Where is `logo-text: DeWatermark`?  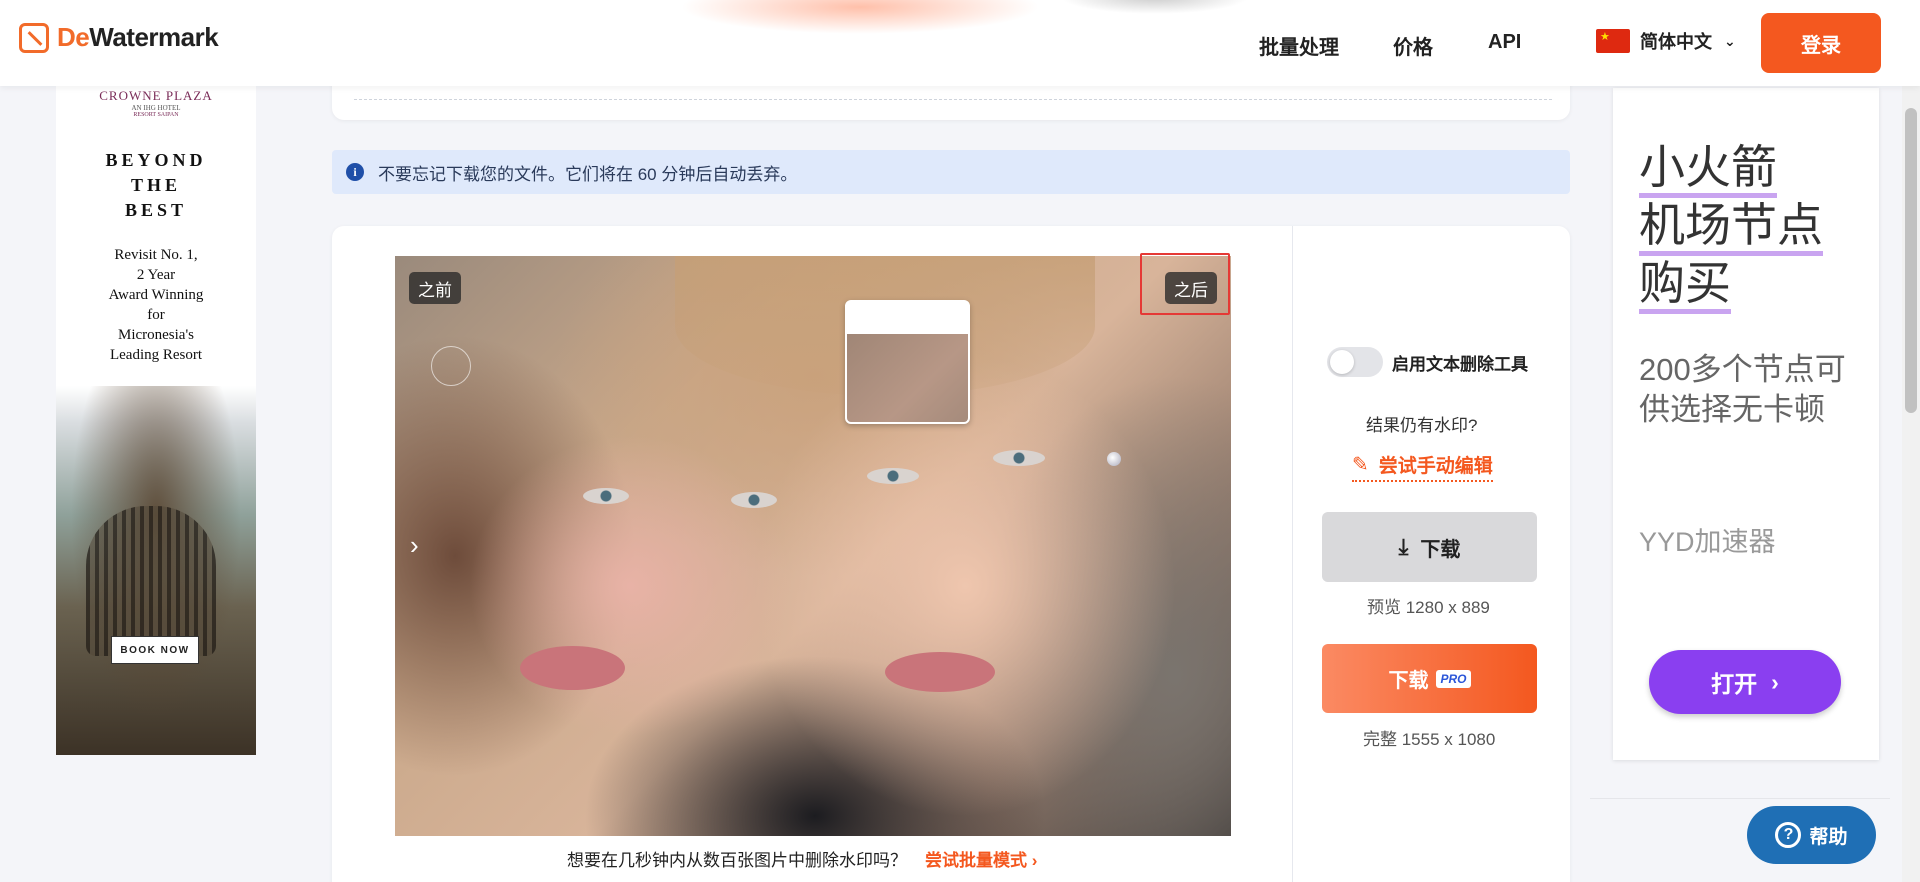 logo-text: DeWatermark is located at coordinates (138, 37).